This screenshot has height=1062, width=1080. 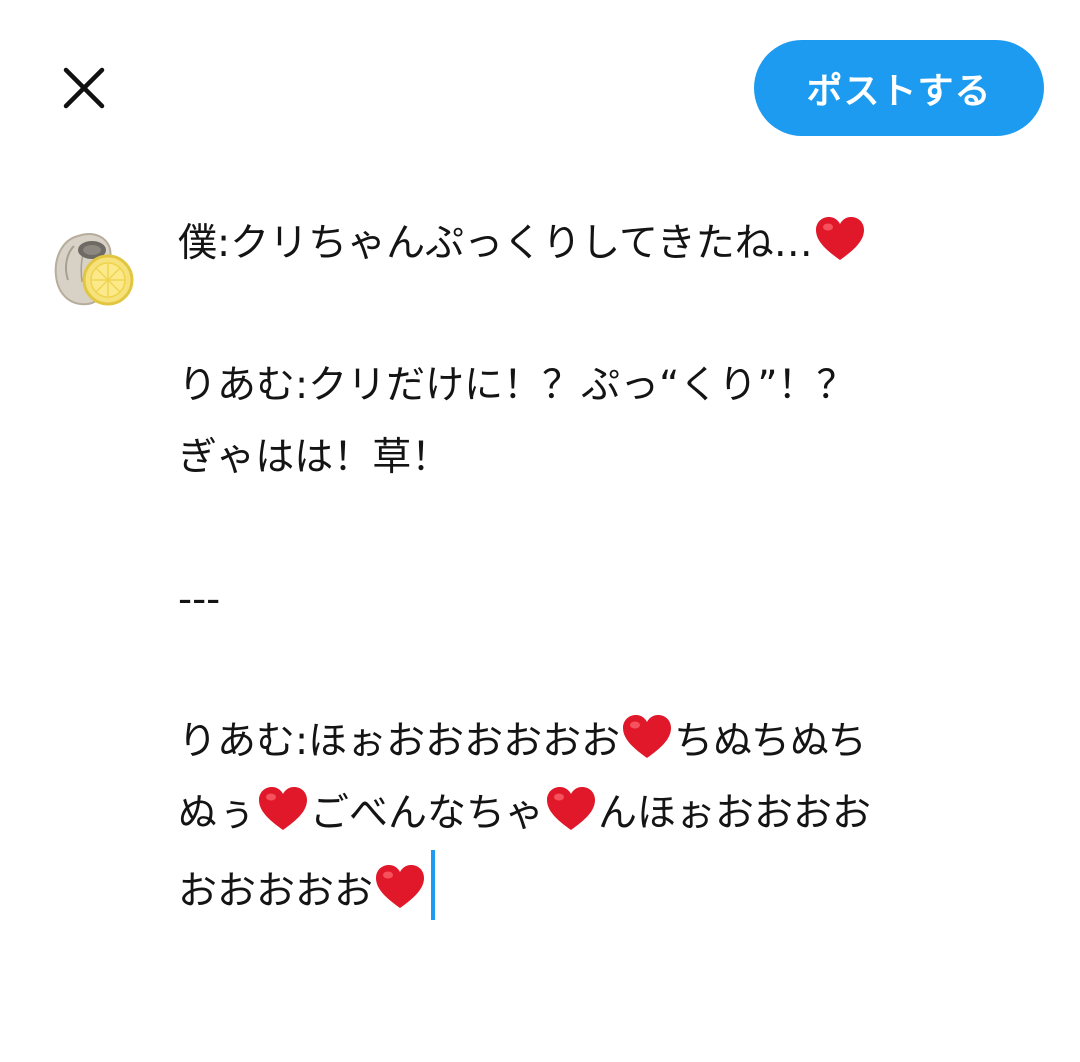 I want to click on draft-text: ぬぅ, so click(x=217, y=813).